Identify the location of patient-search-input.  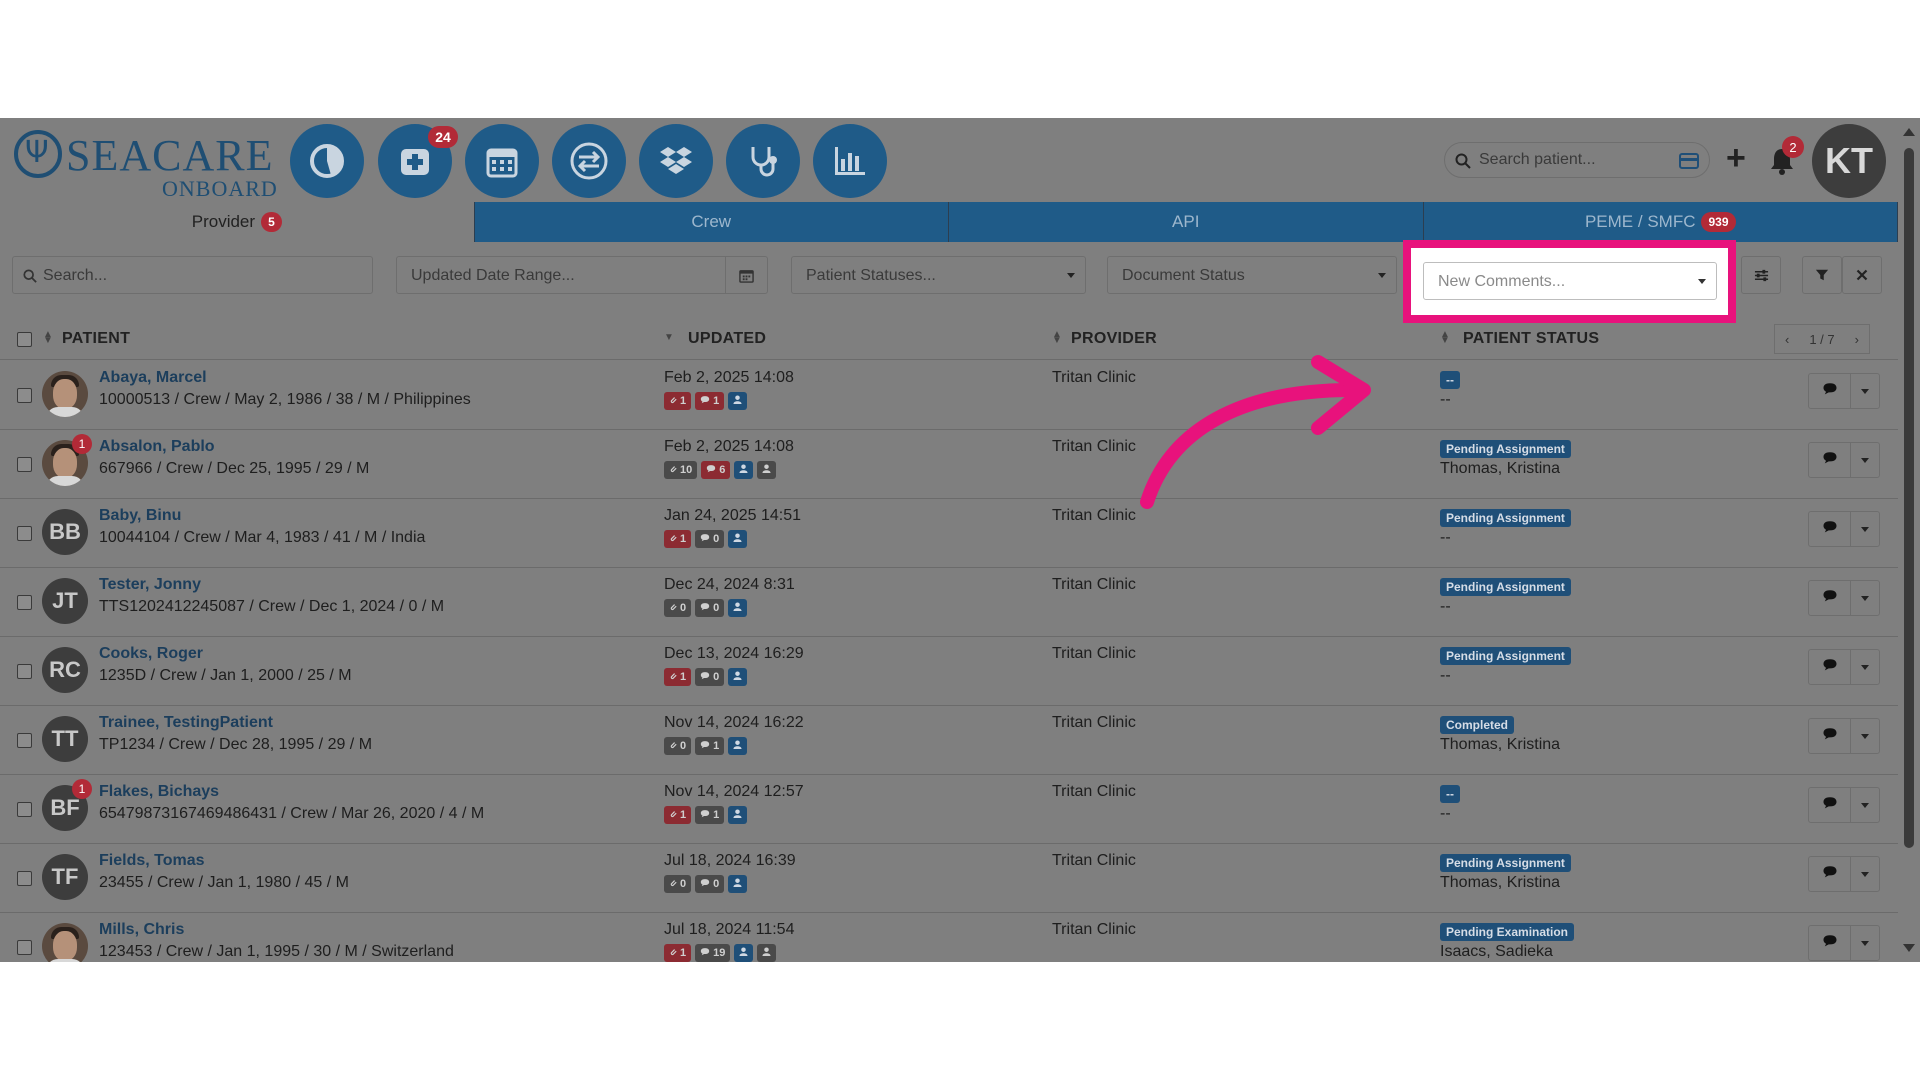
(1574, 160).